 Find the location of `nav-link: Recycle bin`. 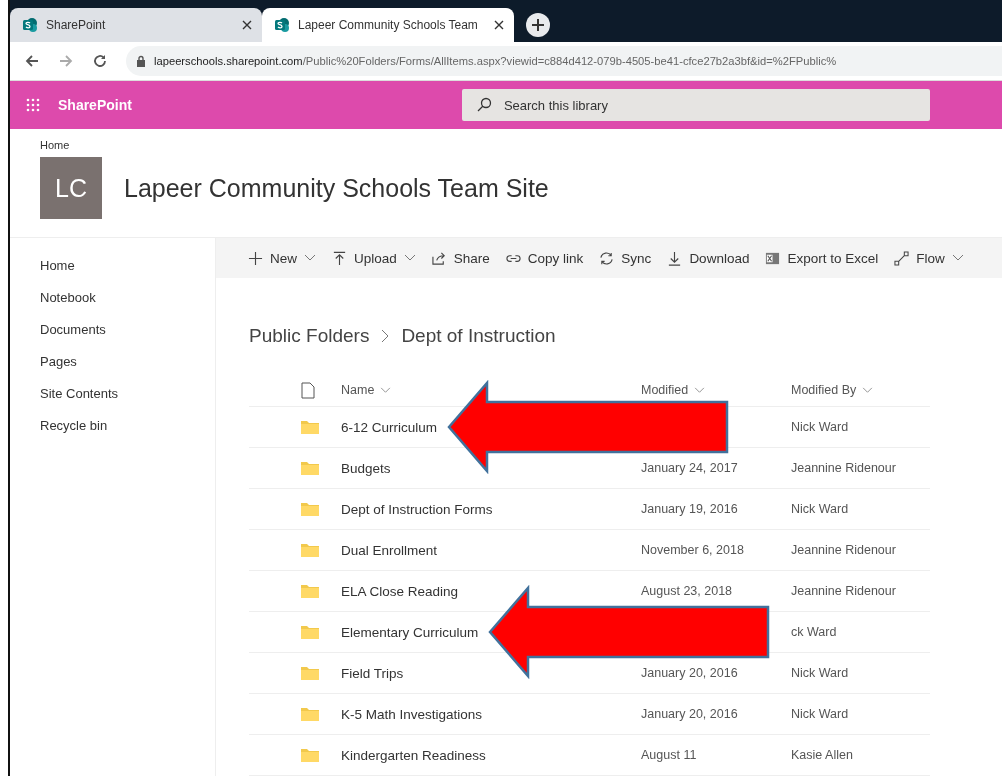

nav-link: Recycle bin is located at coordinates (127, 425).